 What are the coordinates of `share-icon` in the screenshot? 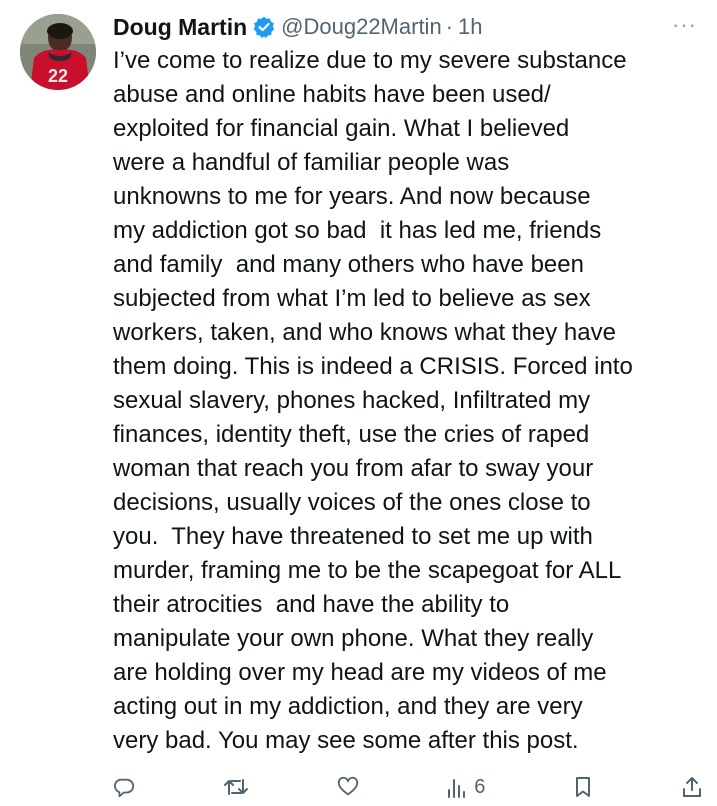 It's located at (691, 787).